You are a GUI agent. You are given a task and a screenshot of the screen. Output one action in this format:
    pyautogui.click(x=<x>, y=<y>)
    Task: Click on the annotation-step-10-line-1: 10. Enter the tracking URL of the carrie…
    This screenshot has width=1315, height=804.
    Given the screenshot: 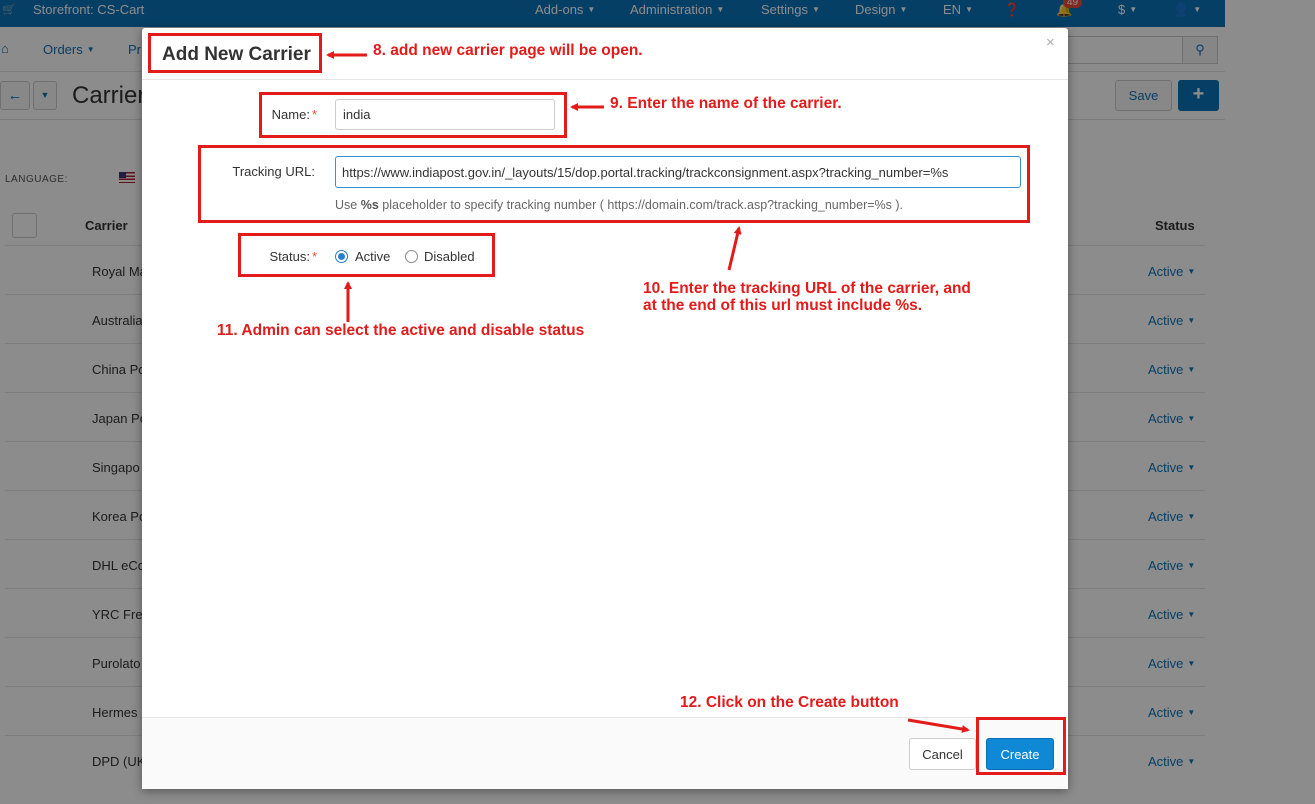 What is the action you would take?
    pyautogui.click(x=807, y=288)
    